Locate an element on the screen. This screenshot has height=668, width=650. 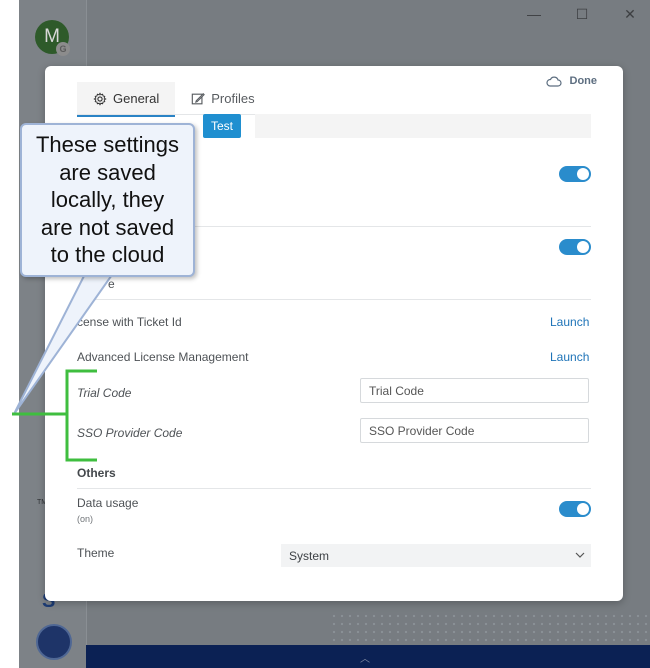
trial-code-label: Trial Code is located at coordinates (104, 393).